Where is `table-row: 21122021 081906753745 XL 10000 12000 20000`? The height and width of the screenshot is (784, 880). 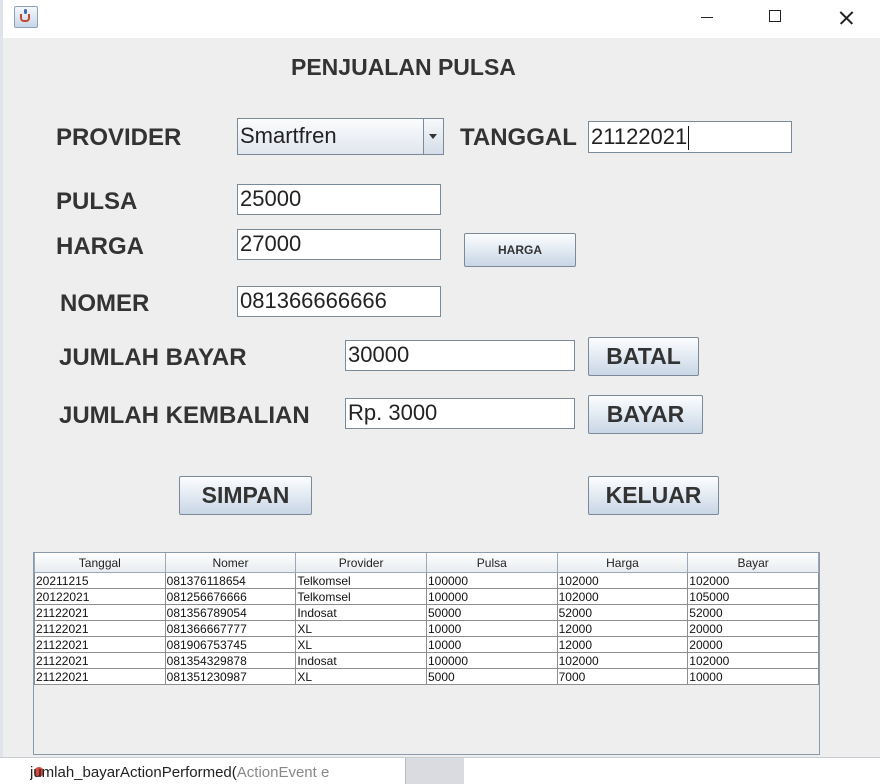
table-row: 21122021 081906753745 XL 10000 12000 20000 is located at coordinates (426, 644).